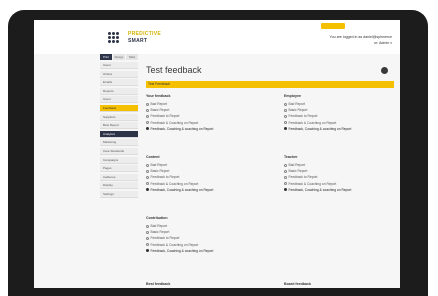 Image resolution: width=438 pixels, height=296 pixels. I want to click on sidebar-item-highlighted: Analytics, so click(119, 134).